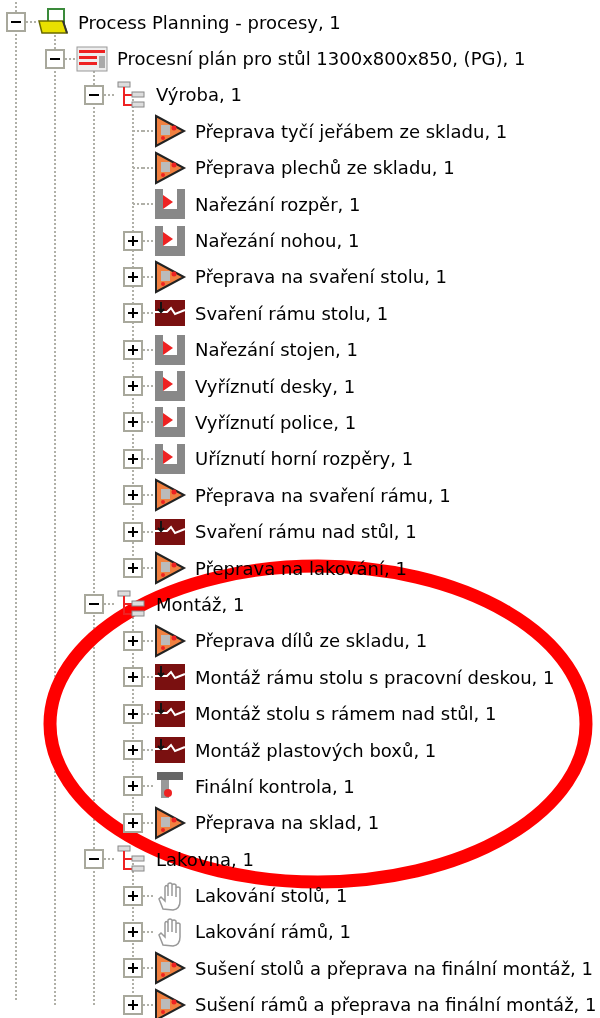 This screenshot has width=600, height=1018. I want to click on tree-item-label: Lakování rámů, 1, so click(273, 932).